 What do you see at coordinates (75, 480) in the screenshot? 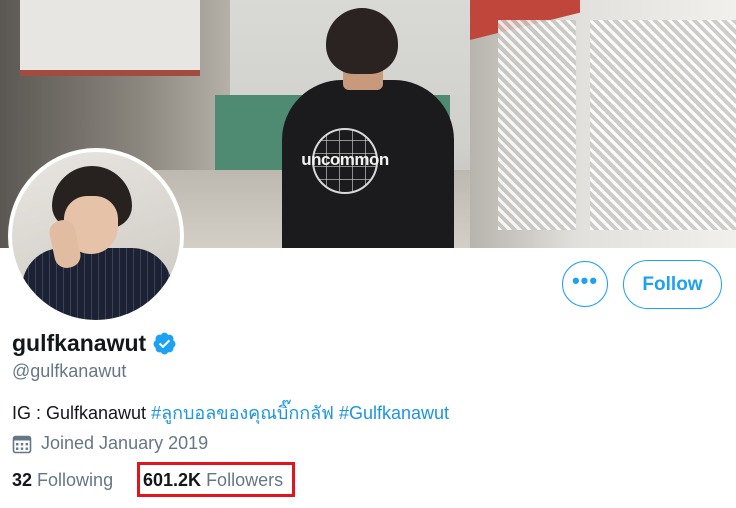
I see `following-label: Following` at bounding box center [75, 480].